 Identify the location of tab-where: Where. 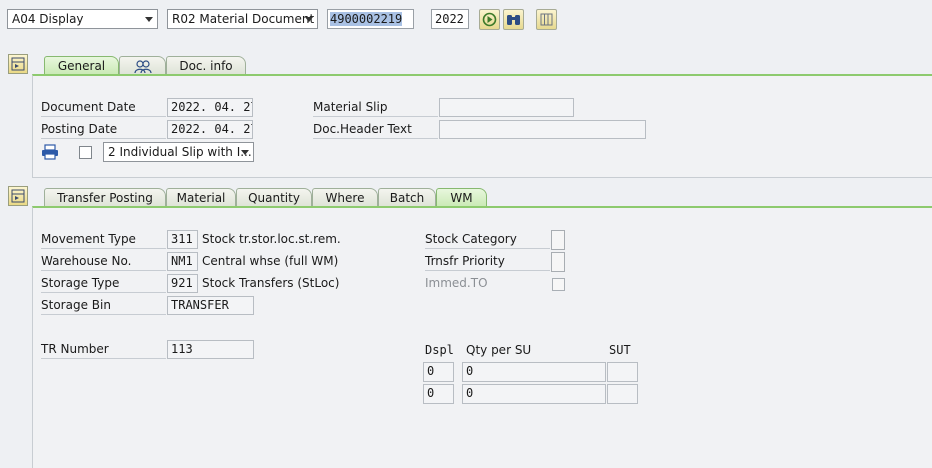
(345, 197).